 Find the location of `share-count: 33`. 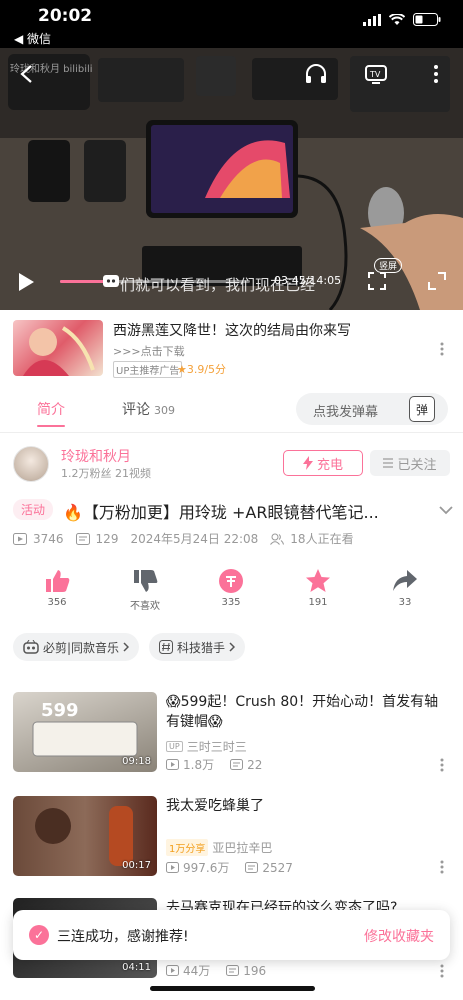

share-count: 33 is located at coordinates (405, 602).